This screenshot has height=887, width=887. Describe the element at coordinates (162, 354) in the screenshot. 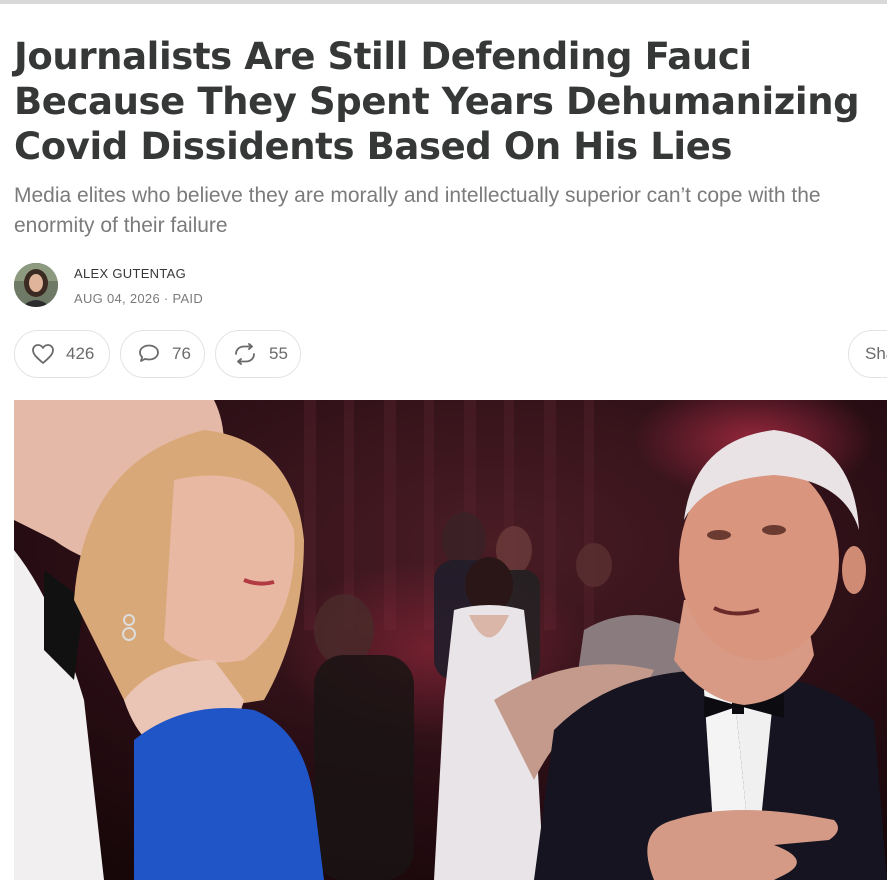

I see `comment-button: 76` at that location.